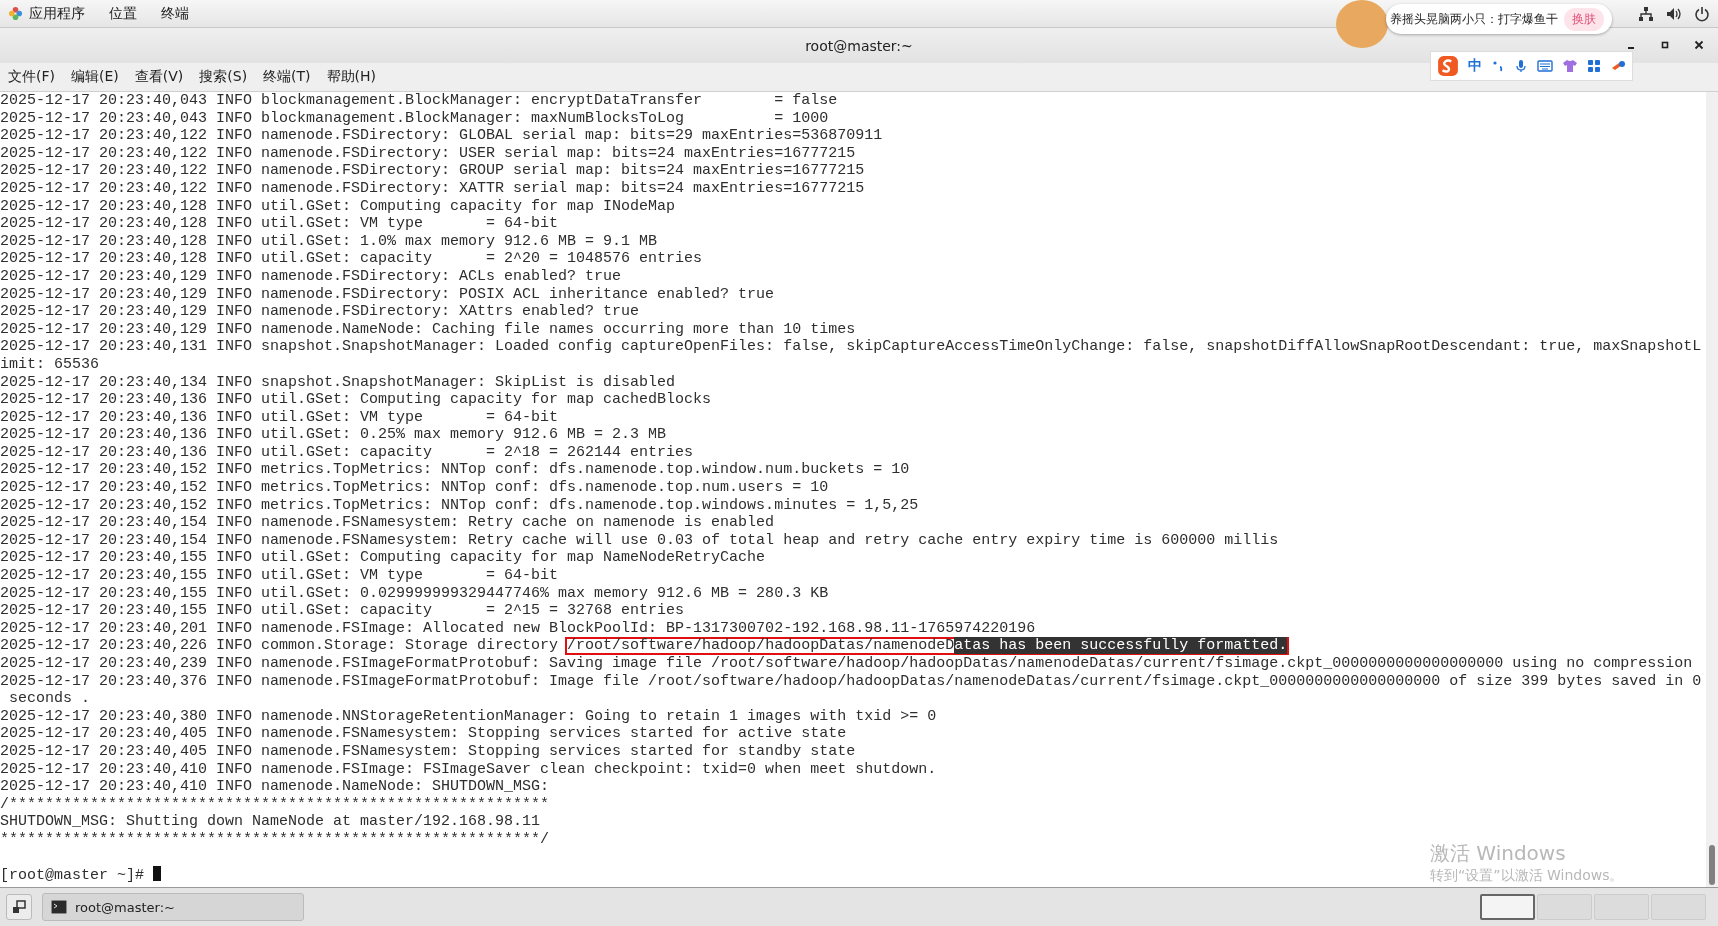 This screenshot has width=1718, height=926. What do you see at coordinates (1507, 907) in the screenshot?
I see `workspace-button` at bounding box center [1507, 907].